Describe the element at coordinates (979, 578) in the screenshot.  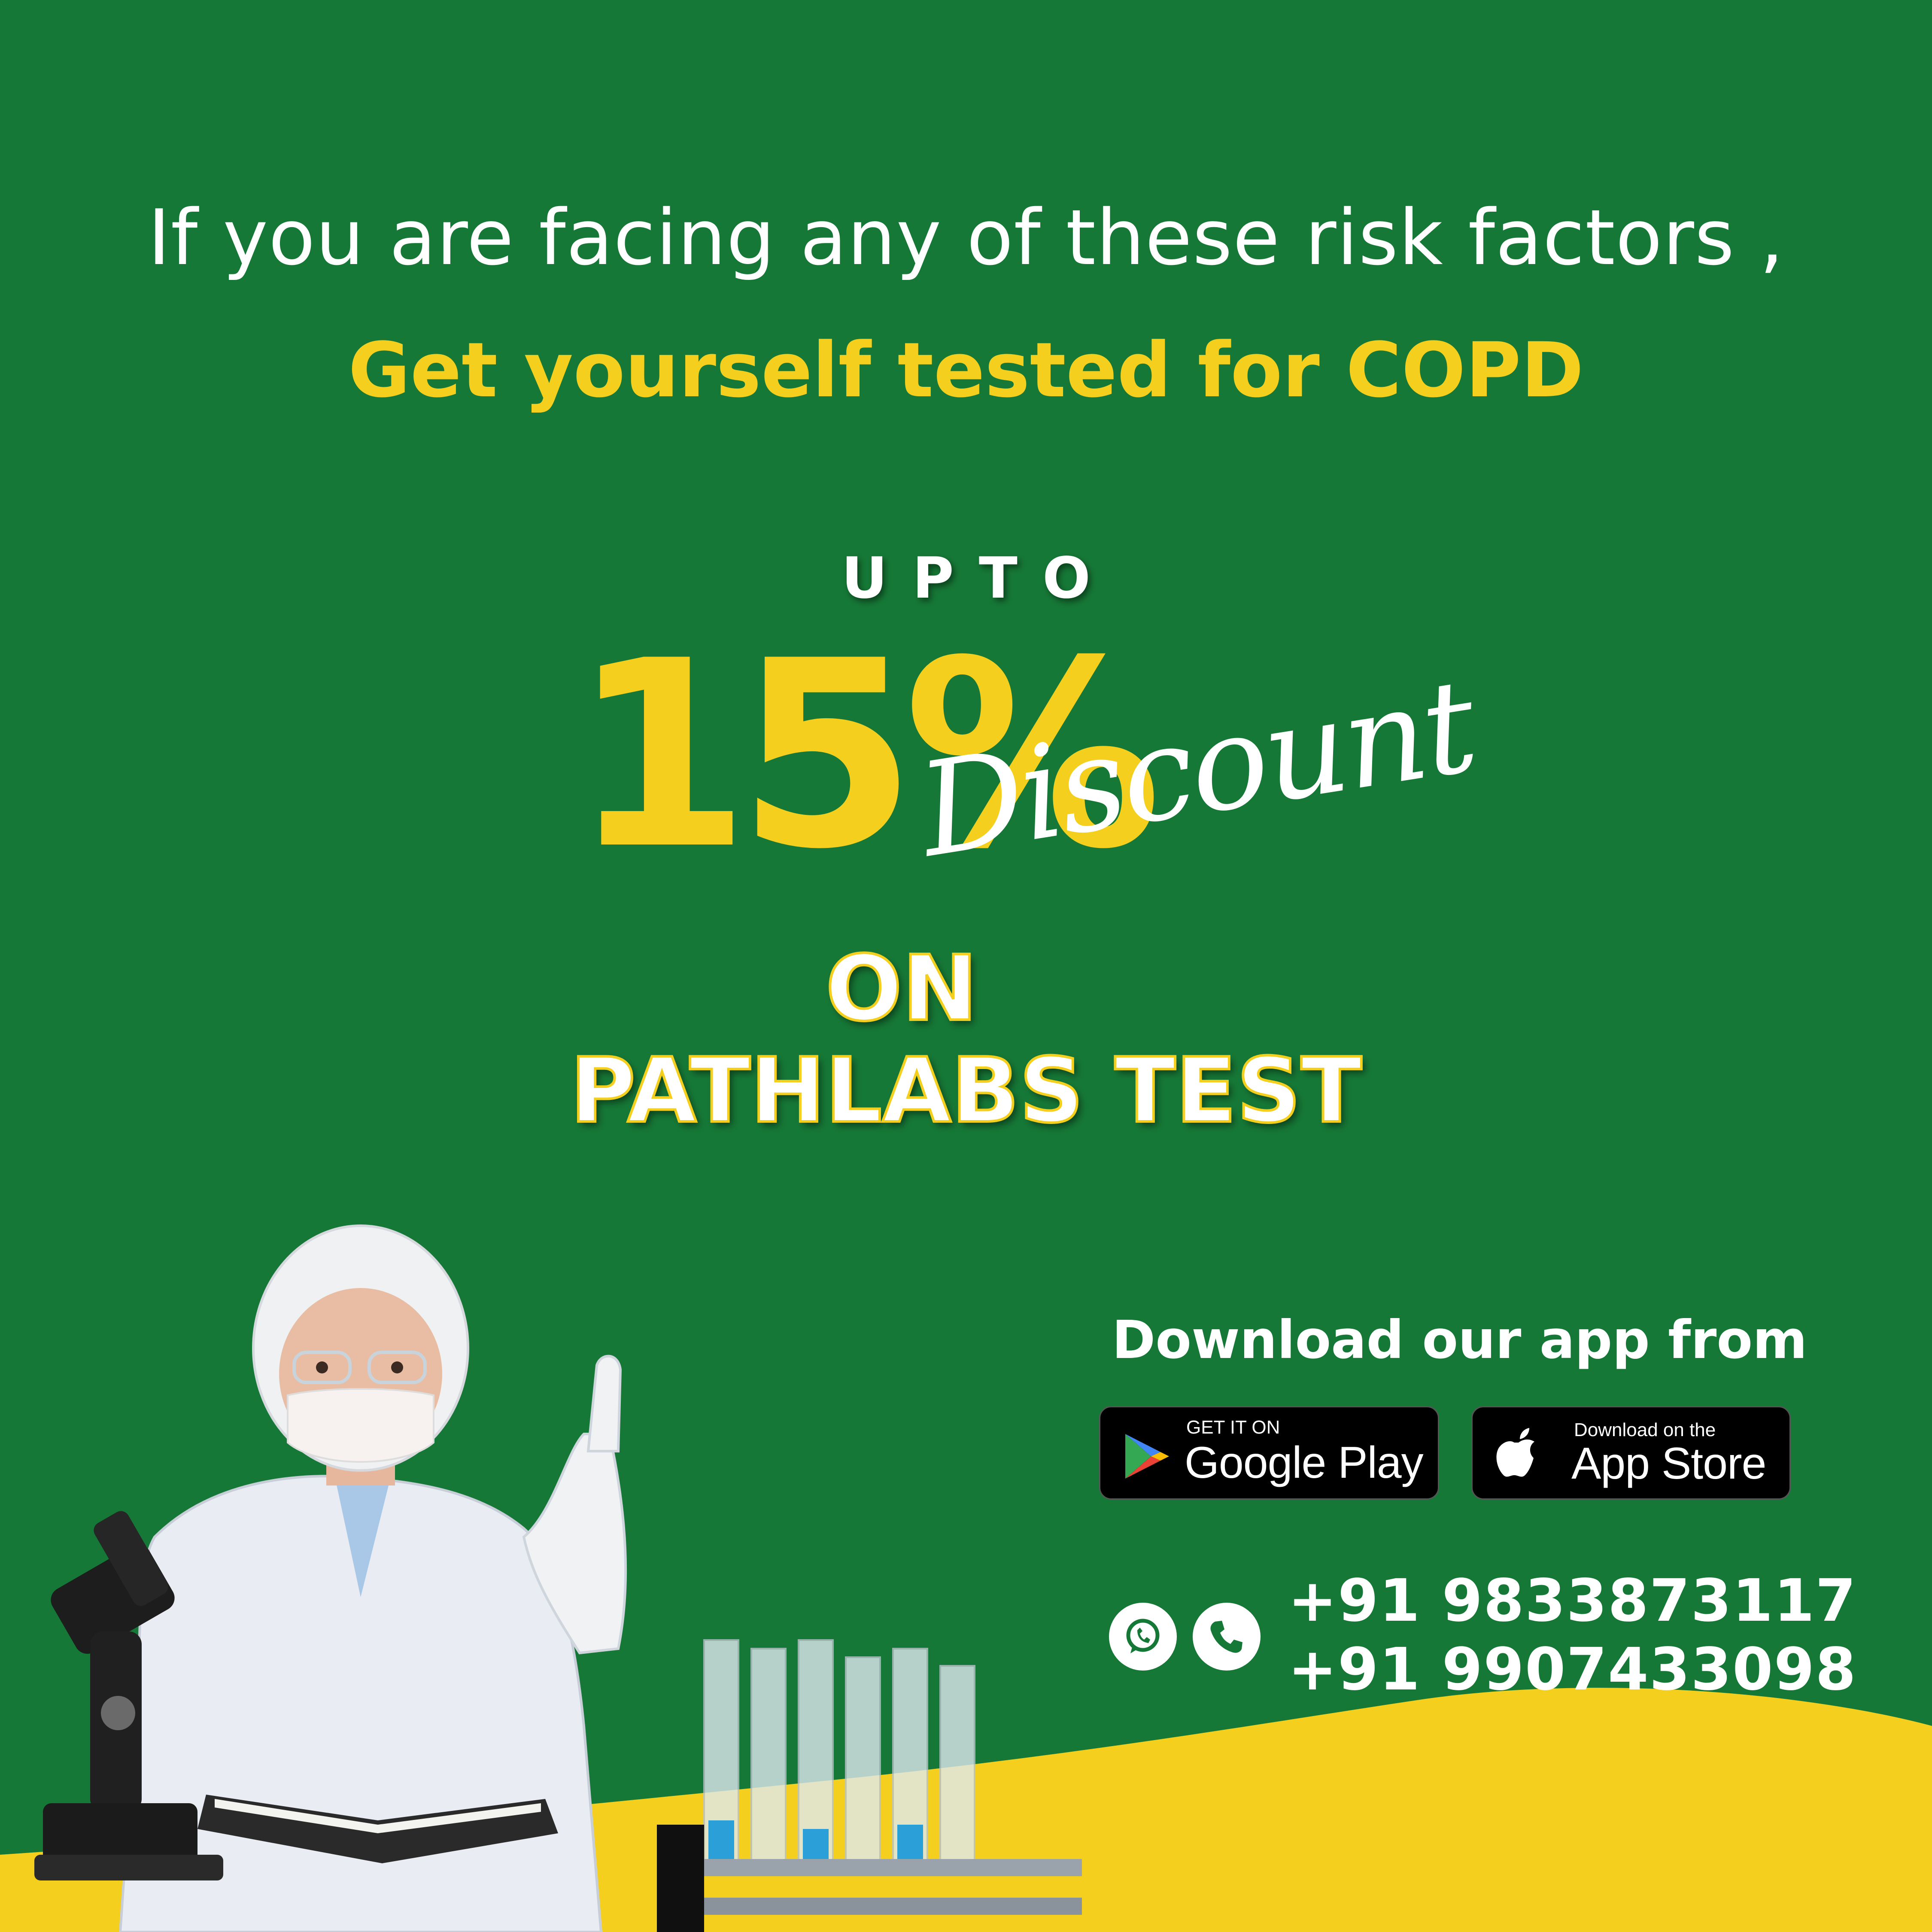
I see `offer-prefix: UPTO` at that location.